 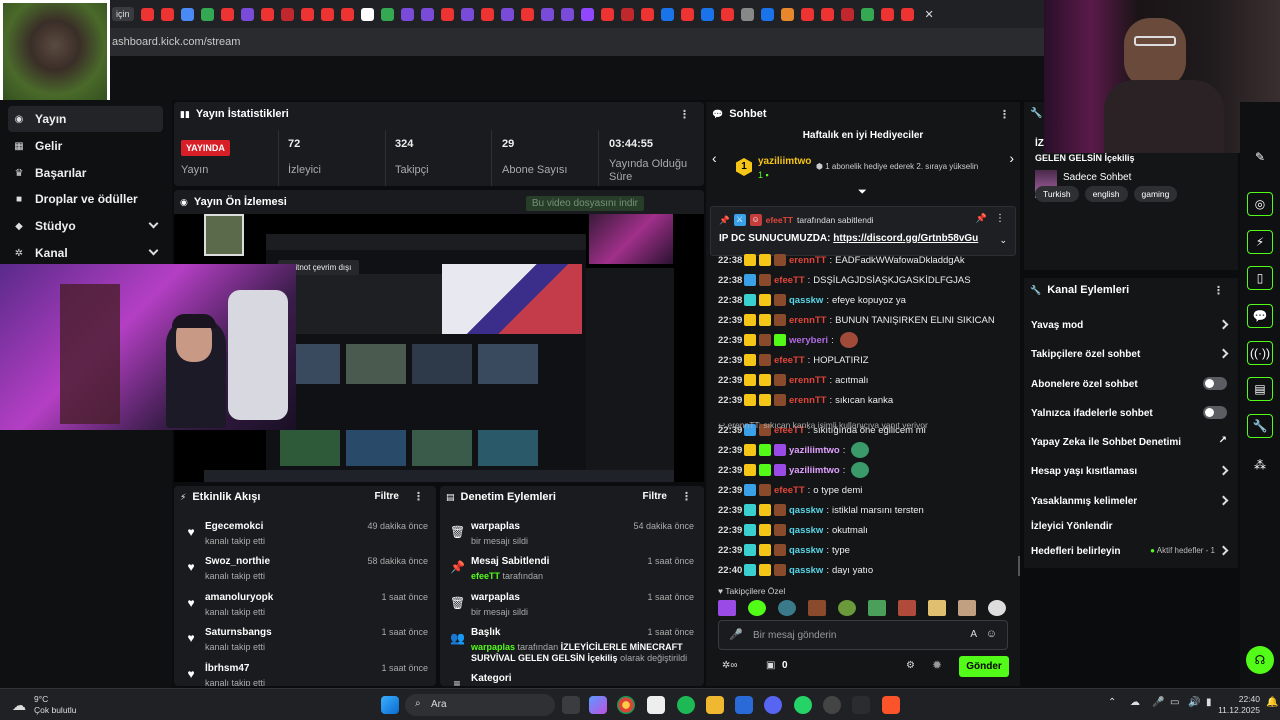 What do you see at coordinates (1240, 699) in the screenshot?
I see `clock-time: 22:40` at bounding box center [1240, 699].